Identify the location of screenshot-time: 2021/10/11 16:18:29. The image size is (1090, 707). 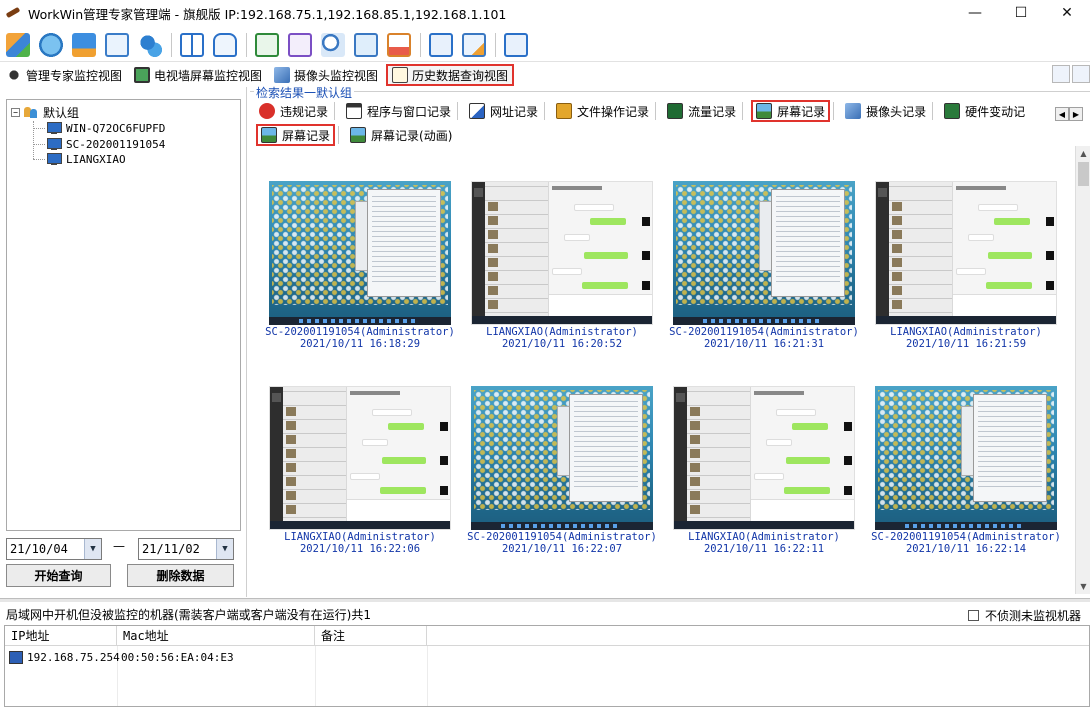
(360, 344).